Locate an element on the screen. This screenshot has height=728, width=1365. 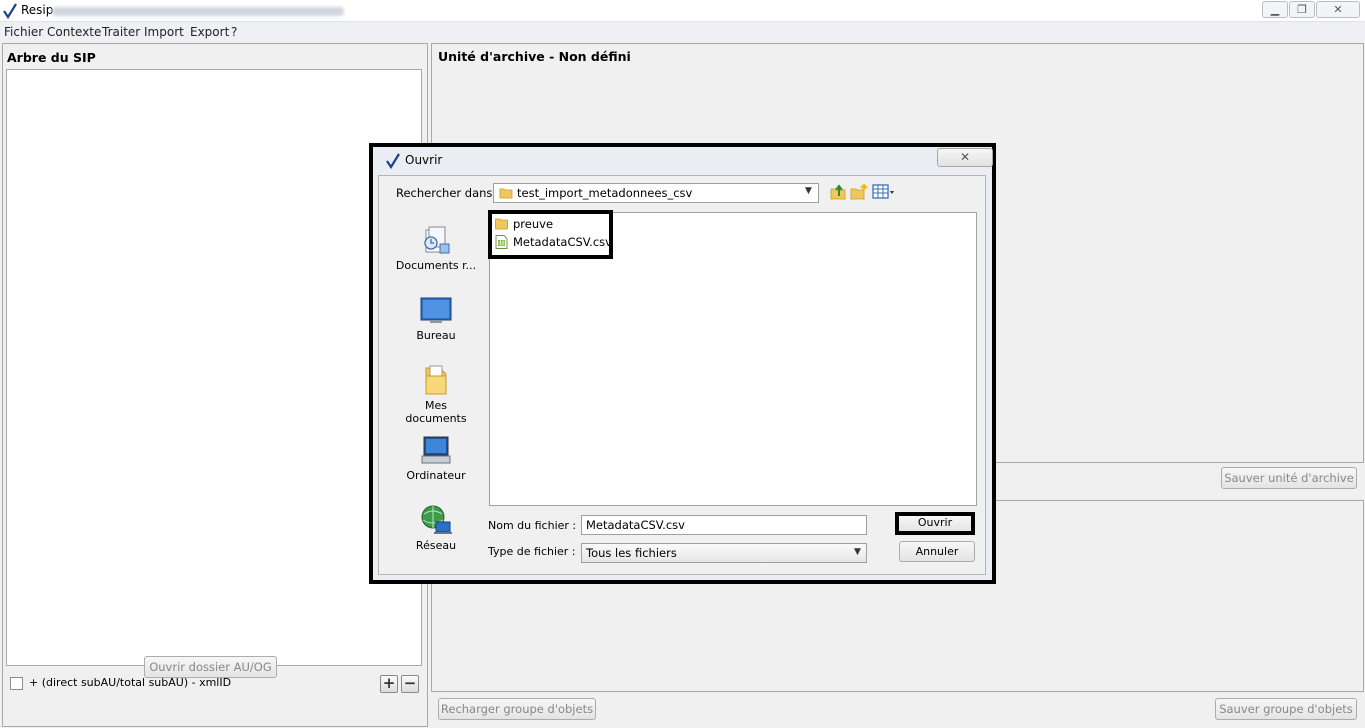
place-label: Bureau is located at coordinates (436, 335).